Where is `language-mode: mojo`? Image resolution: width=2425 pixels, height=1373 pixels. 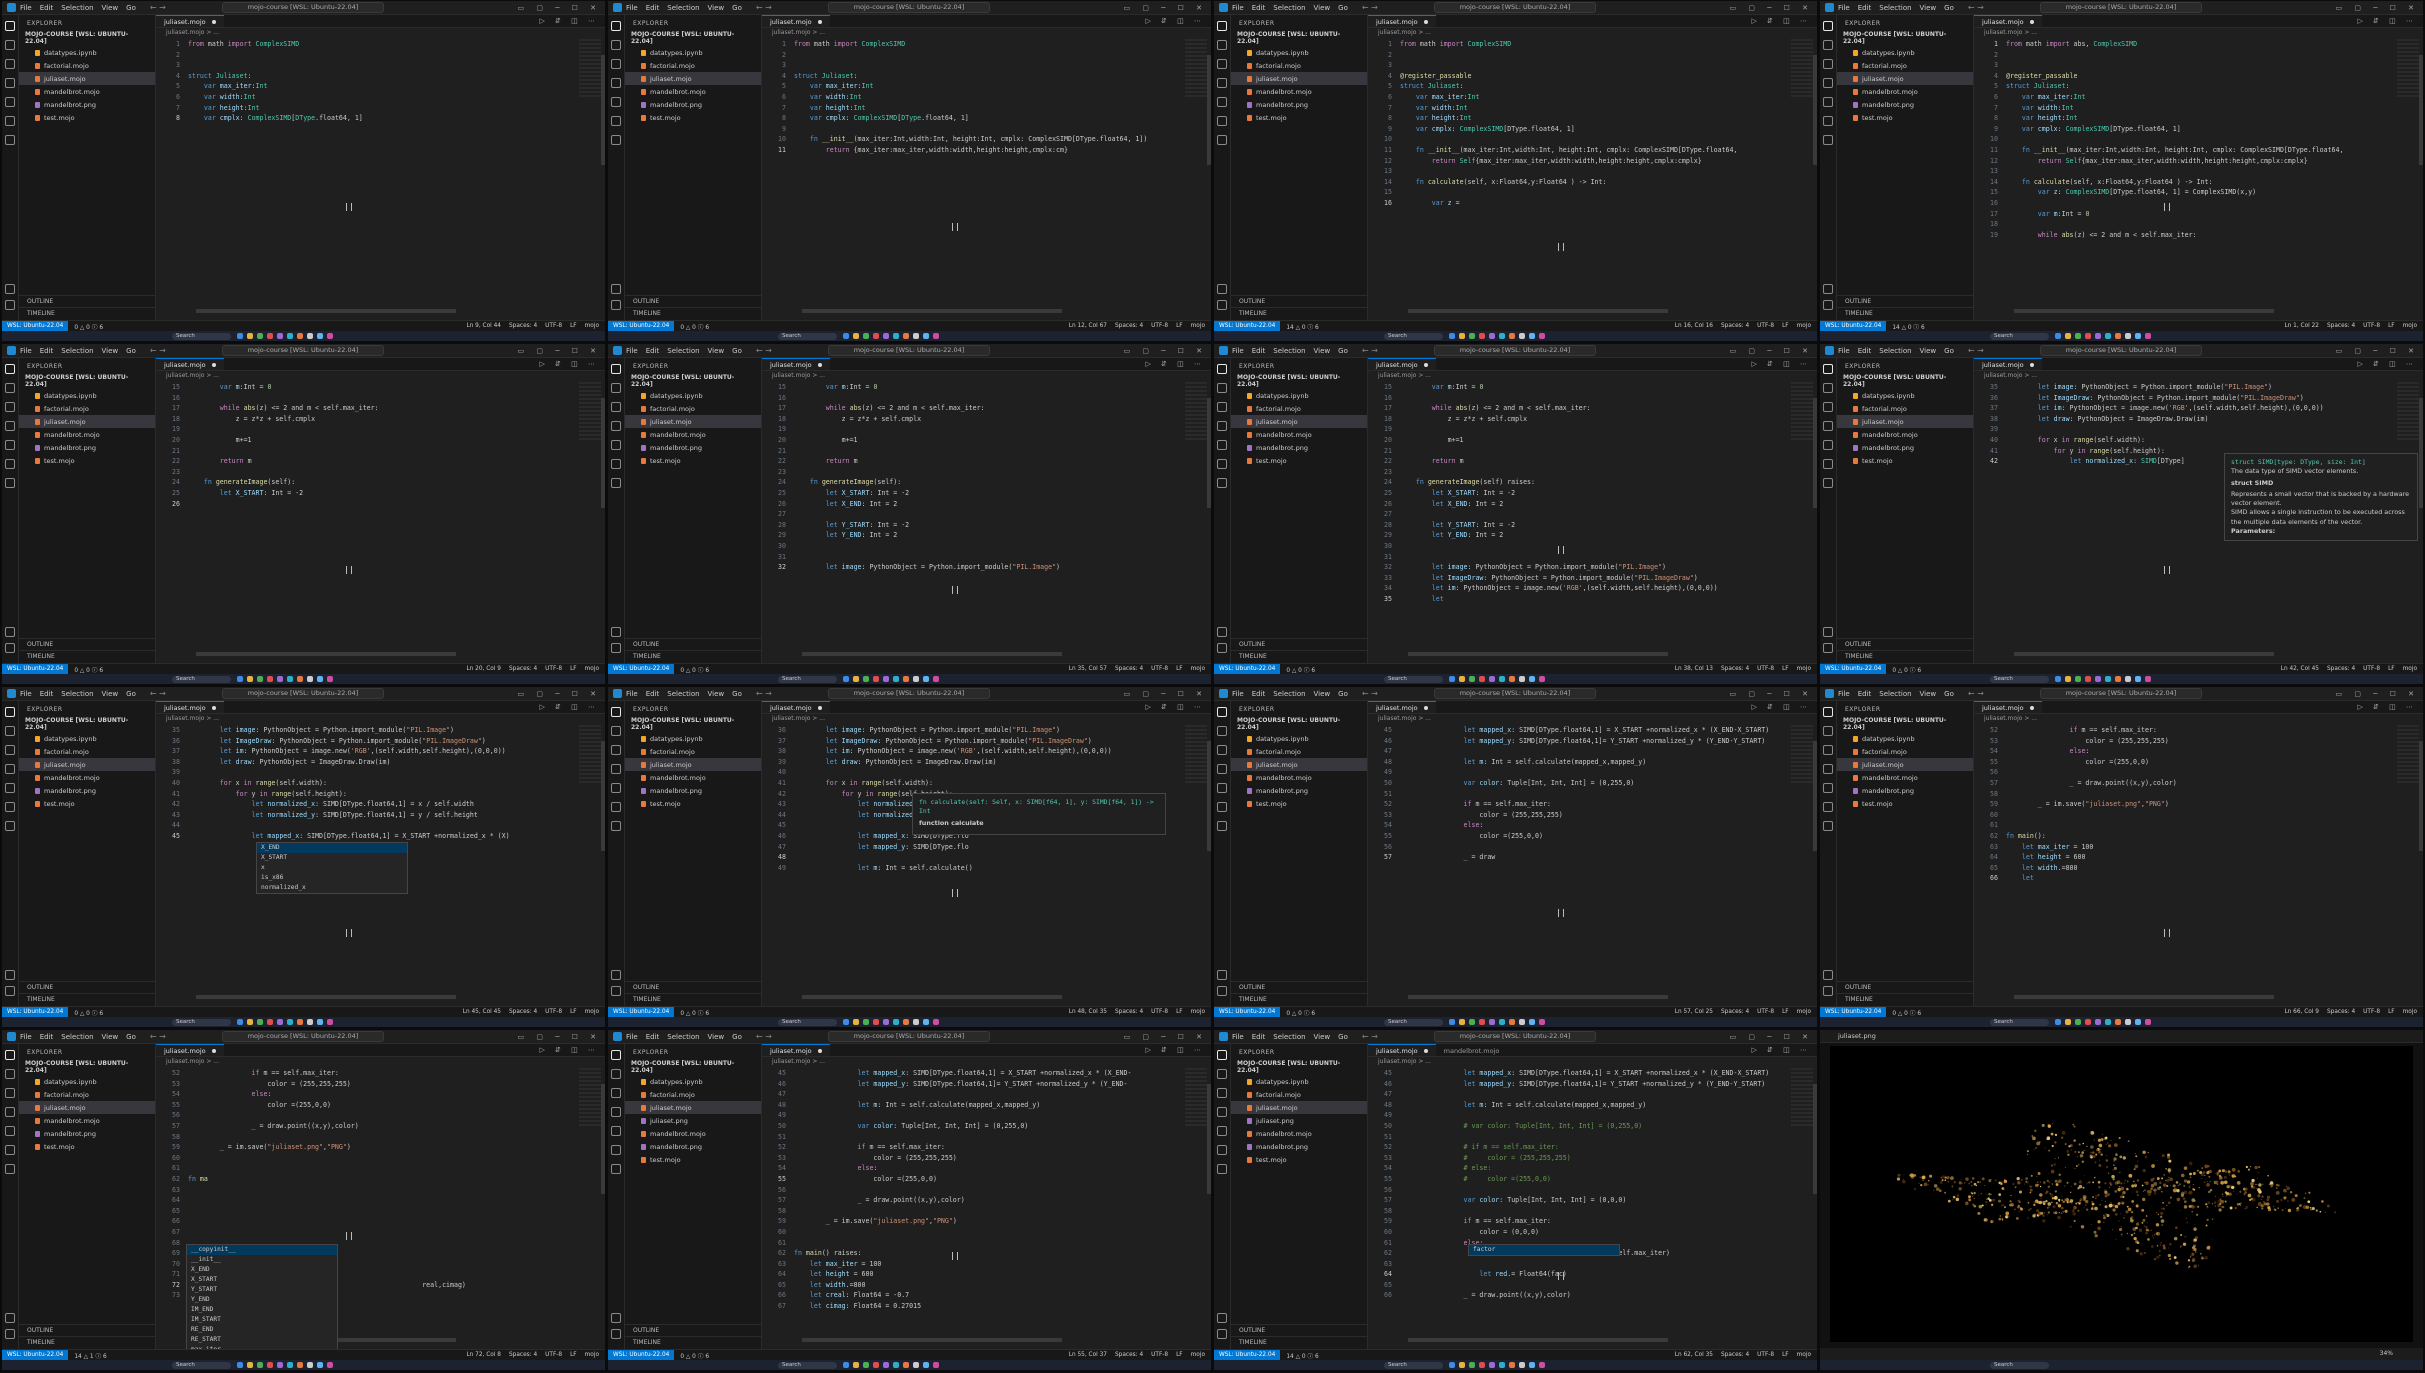 language-mode: mojo is located at coordinates (1804, 669).